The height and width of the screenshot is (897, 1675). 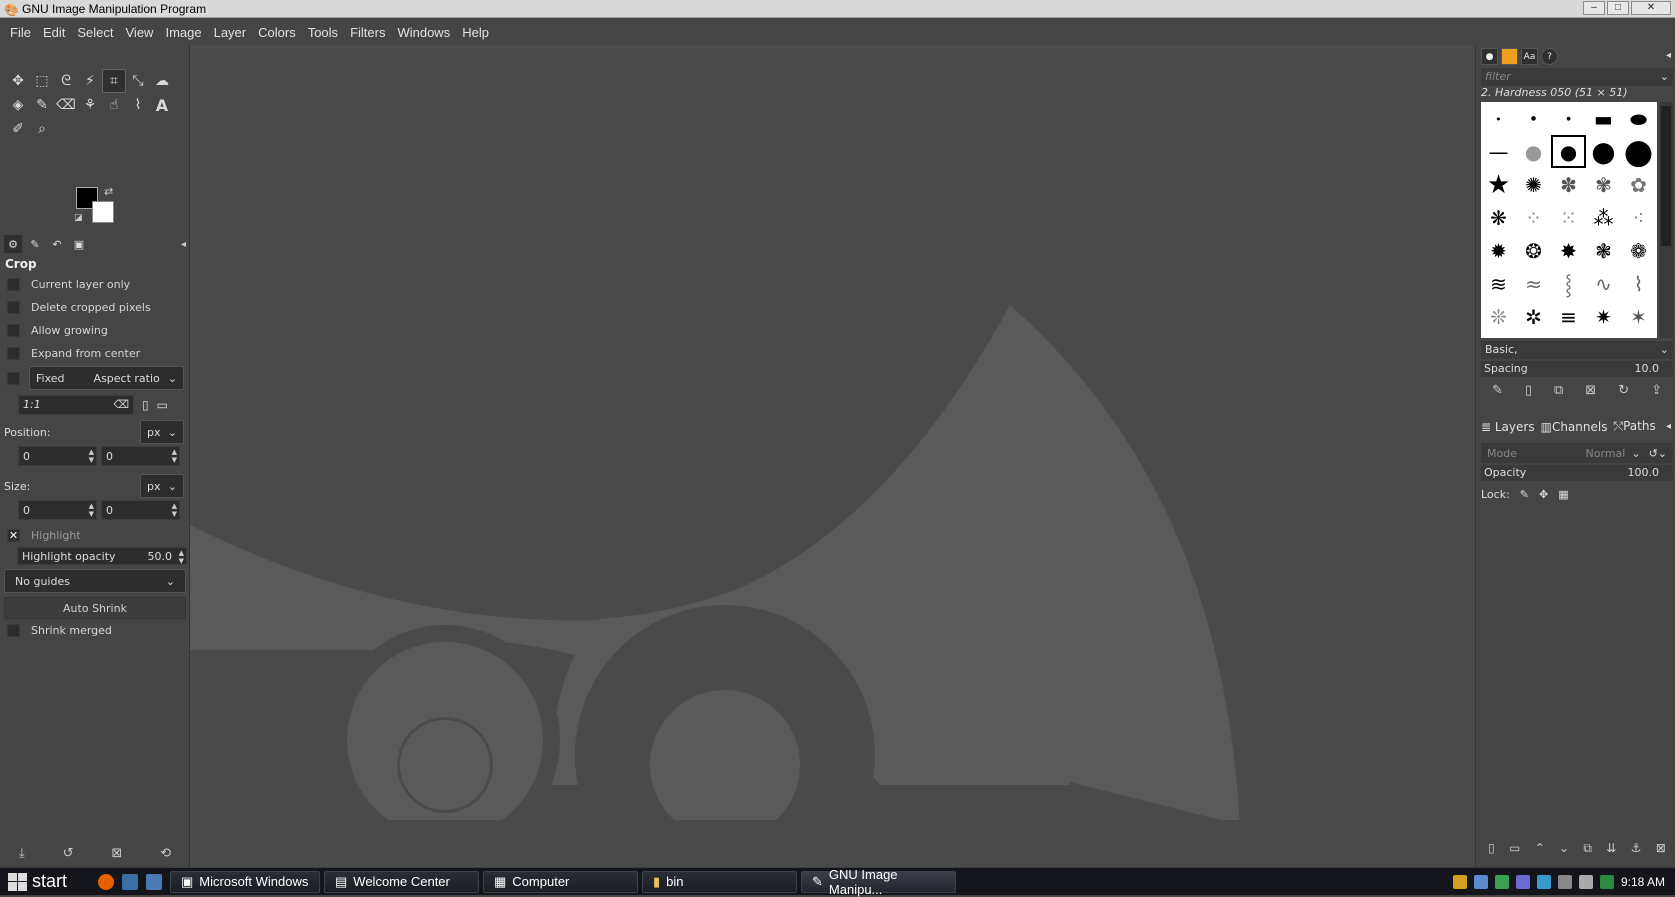 I want to click on refresh-brushes-icon: ↻, so click(x=1623, y=390).